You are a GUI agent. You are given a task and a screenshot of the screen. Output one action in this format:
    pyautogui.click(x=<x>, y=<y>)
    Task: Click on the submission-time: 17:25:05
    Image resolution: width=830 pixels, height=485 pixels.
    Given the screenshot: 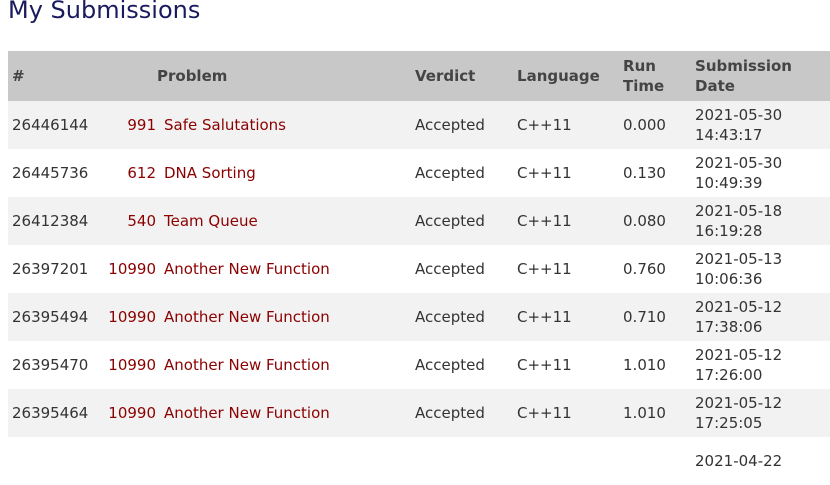 What is the action you would take?
    pyautogui.click(x=729, y=423)
    